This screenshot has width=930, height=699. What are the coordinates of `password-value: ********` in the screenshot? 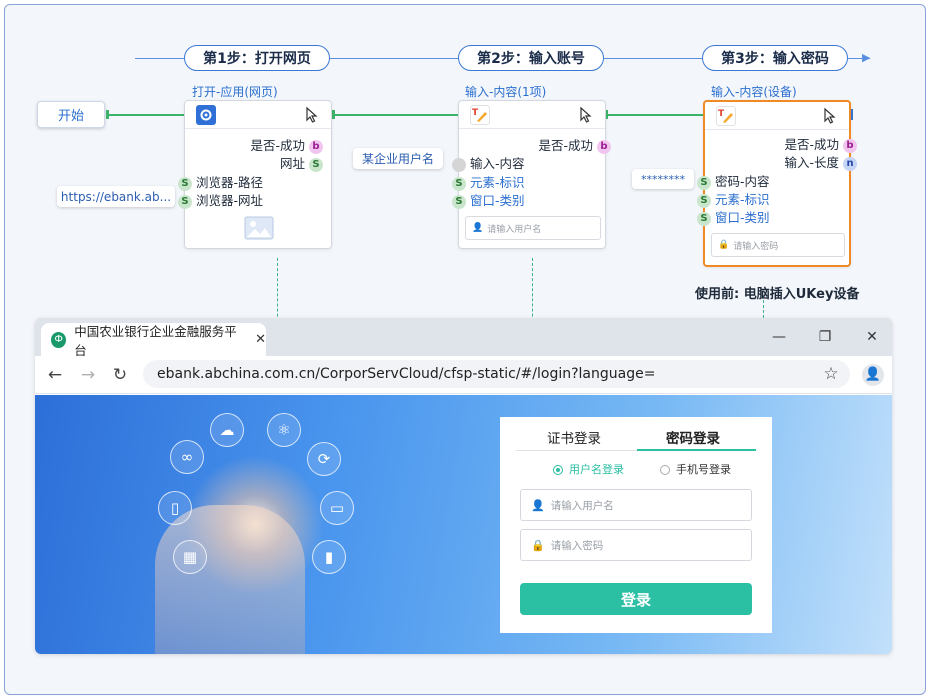 It's located at (663, 179).